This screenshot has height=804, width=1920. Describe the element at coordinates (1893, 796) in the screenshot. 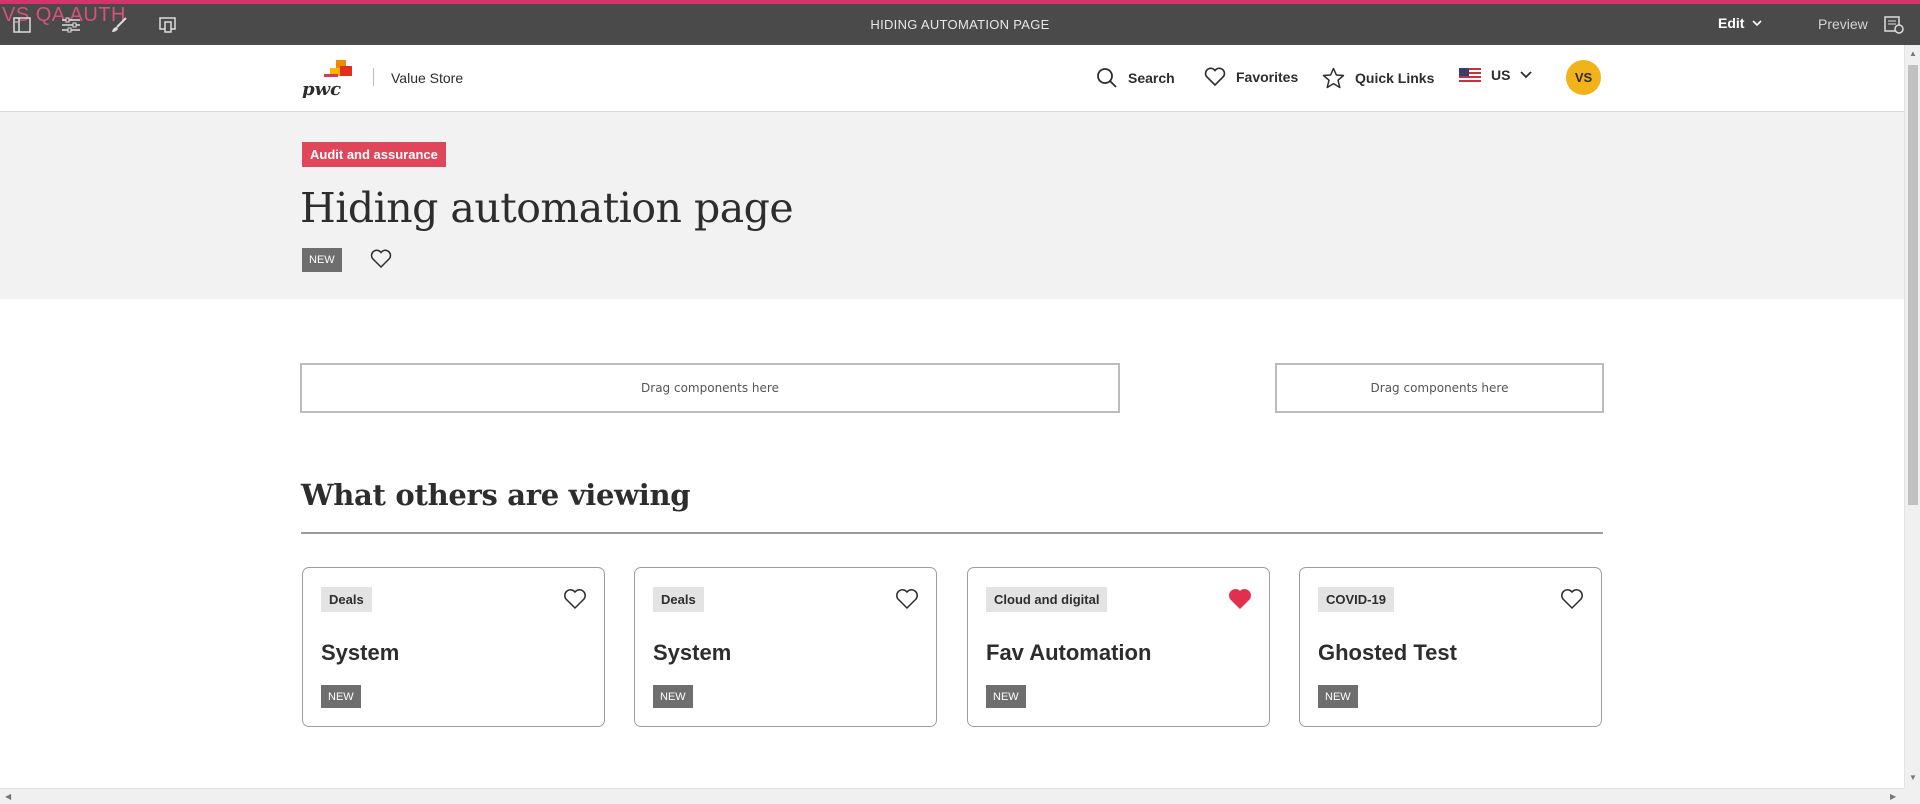

I see `scroll-right-icon: ▶` at that location.